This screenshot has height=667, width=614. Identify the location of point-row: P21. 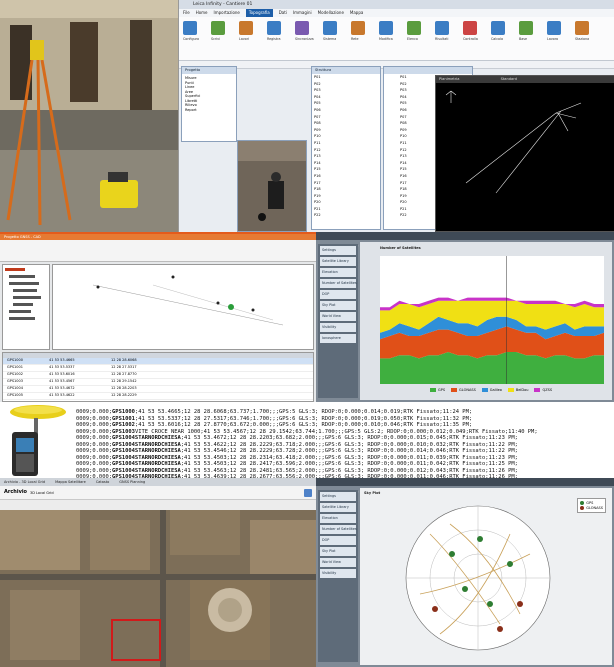
(346, 210).